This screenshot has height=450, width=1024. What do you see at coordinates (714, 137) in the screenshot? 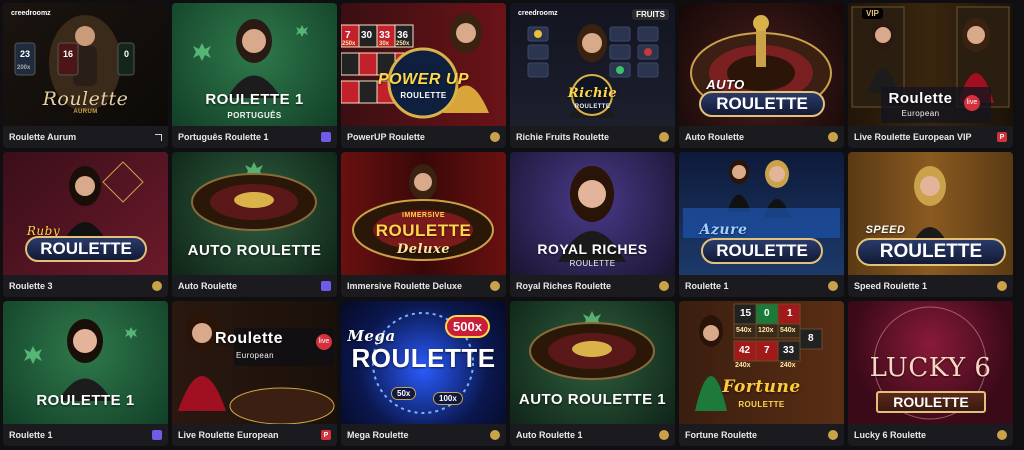
I see `game-name: Auto Roulette` at bounding box center [714, 137].